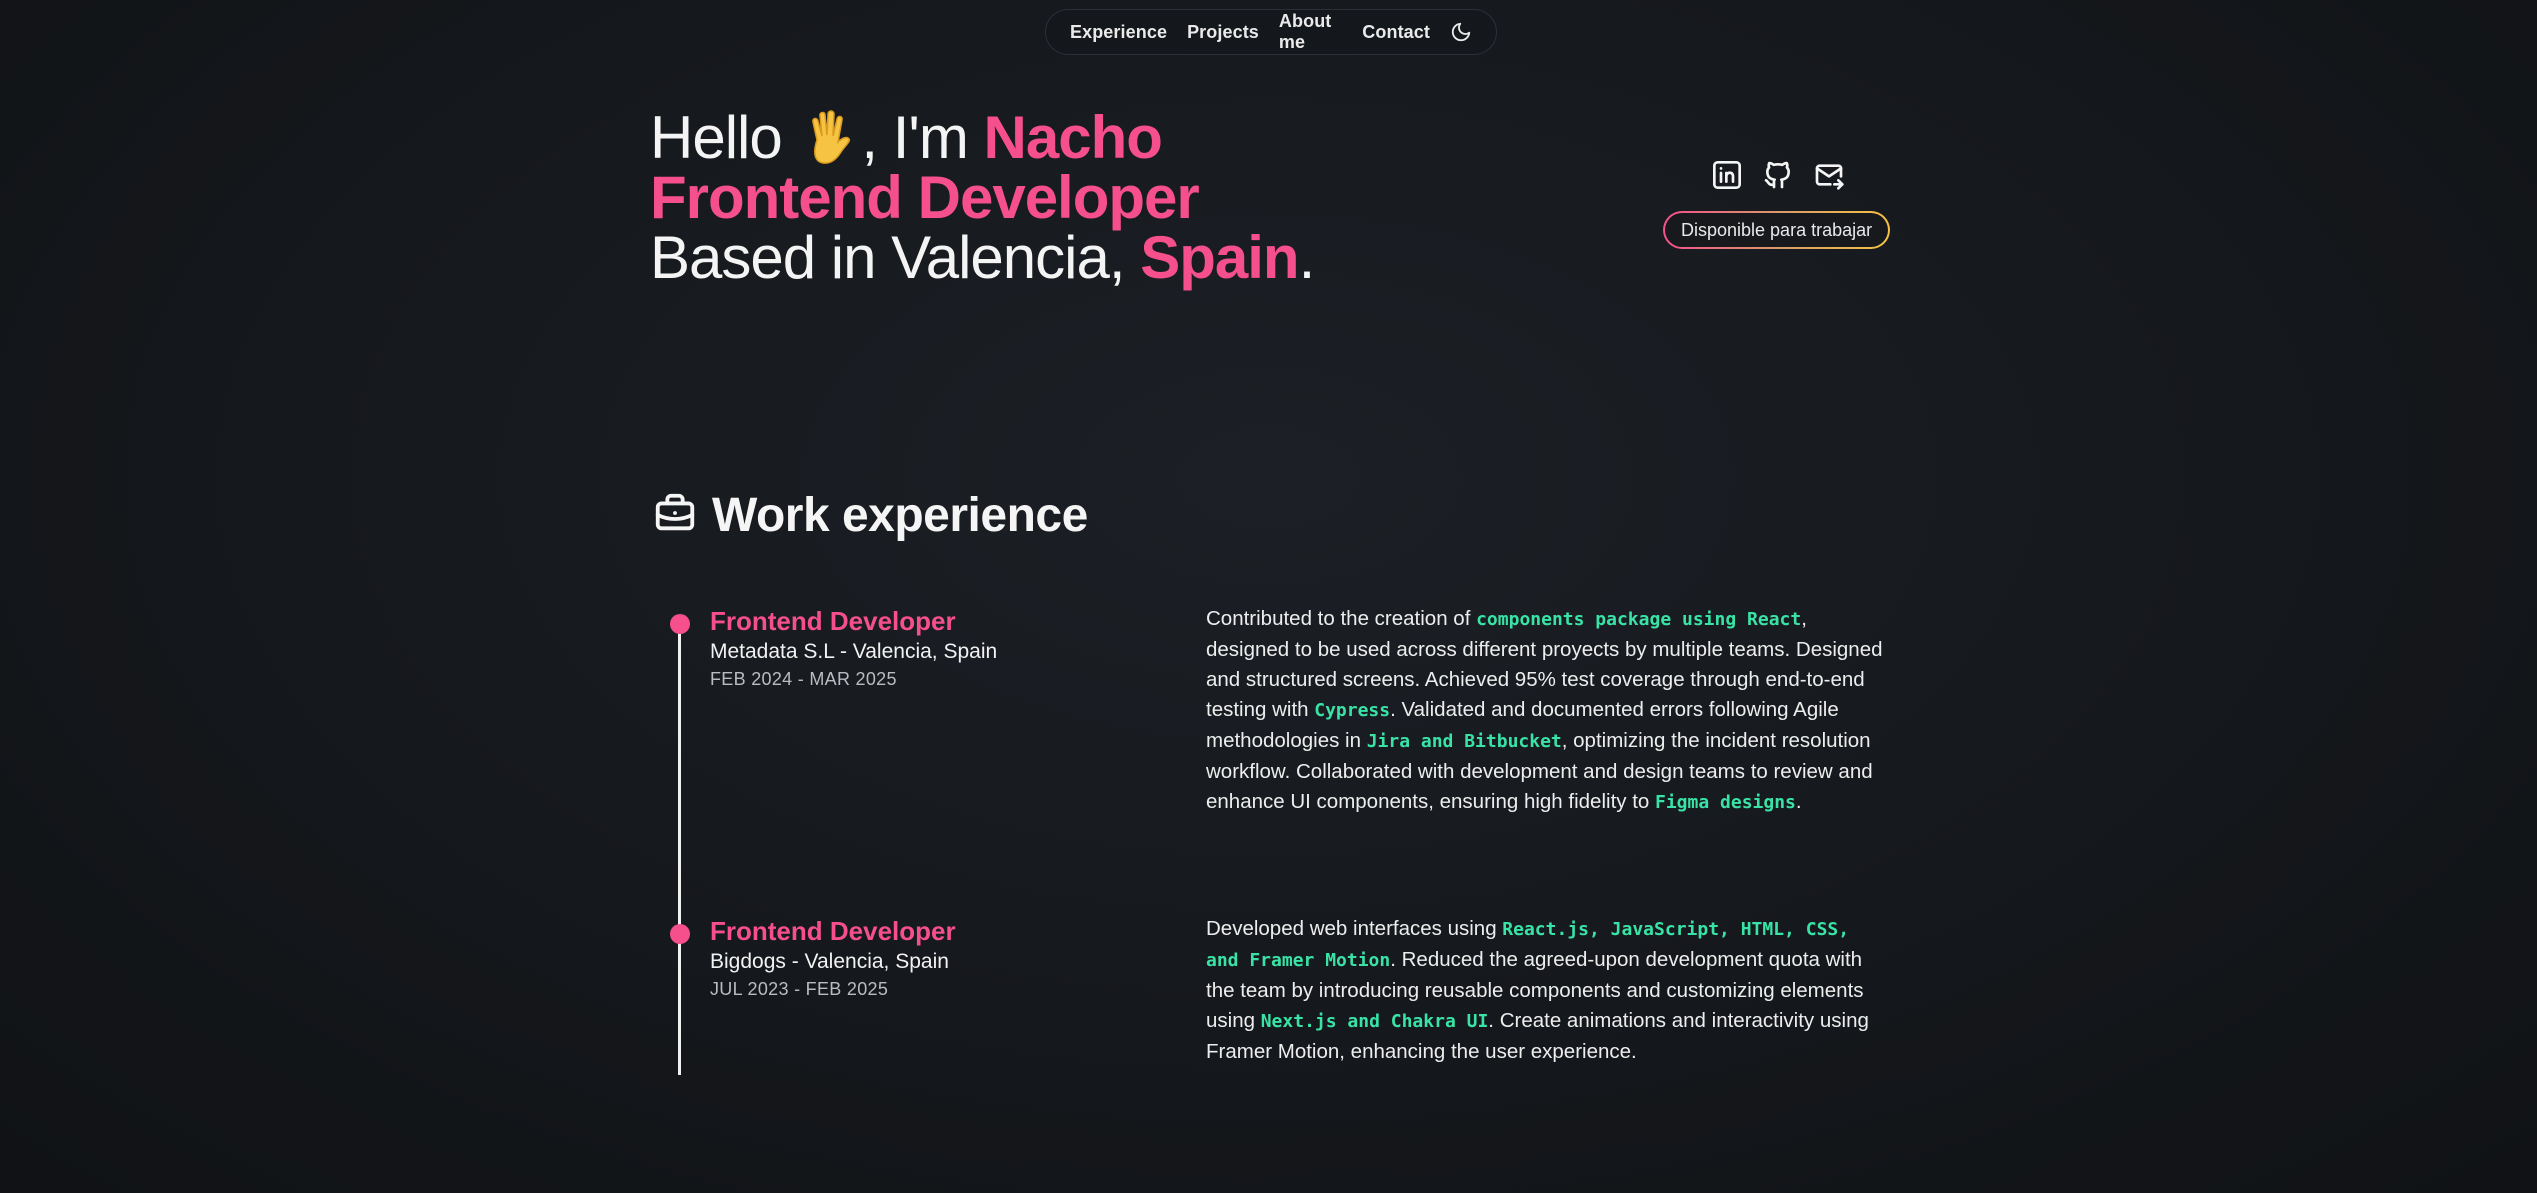 The width and height of the screenshot is (2537, 1193). I want to click on waving-hand-icon, so click(829, 138).